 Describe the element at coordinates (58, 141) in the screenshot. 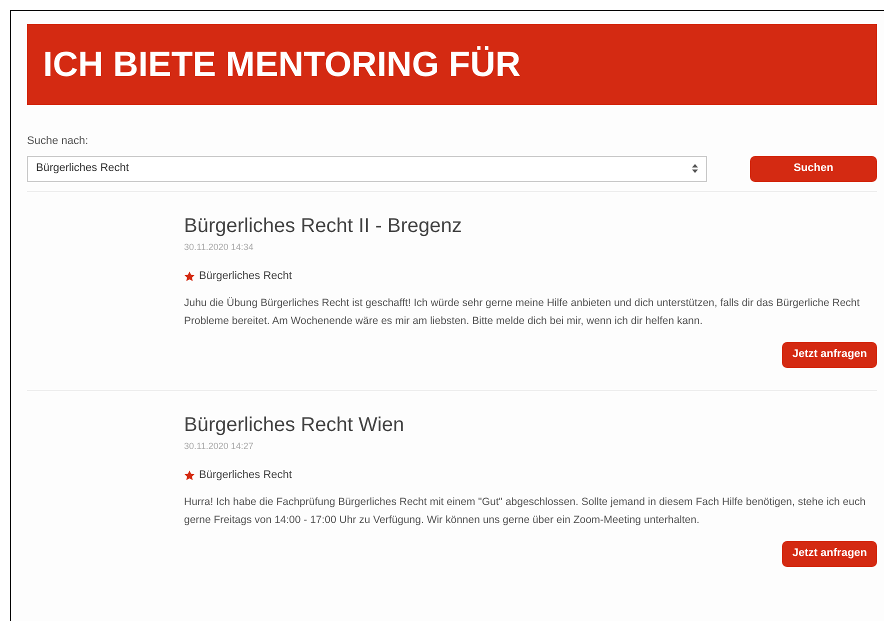

I see `search-label: Suche nach:` at that location.